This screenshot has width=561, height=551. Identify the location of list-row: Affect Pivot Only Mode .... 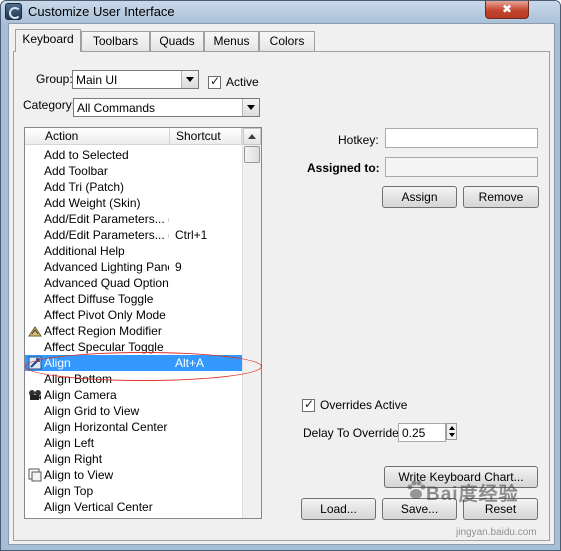
(133, 315).